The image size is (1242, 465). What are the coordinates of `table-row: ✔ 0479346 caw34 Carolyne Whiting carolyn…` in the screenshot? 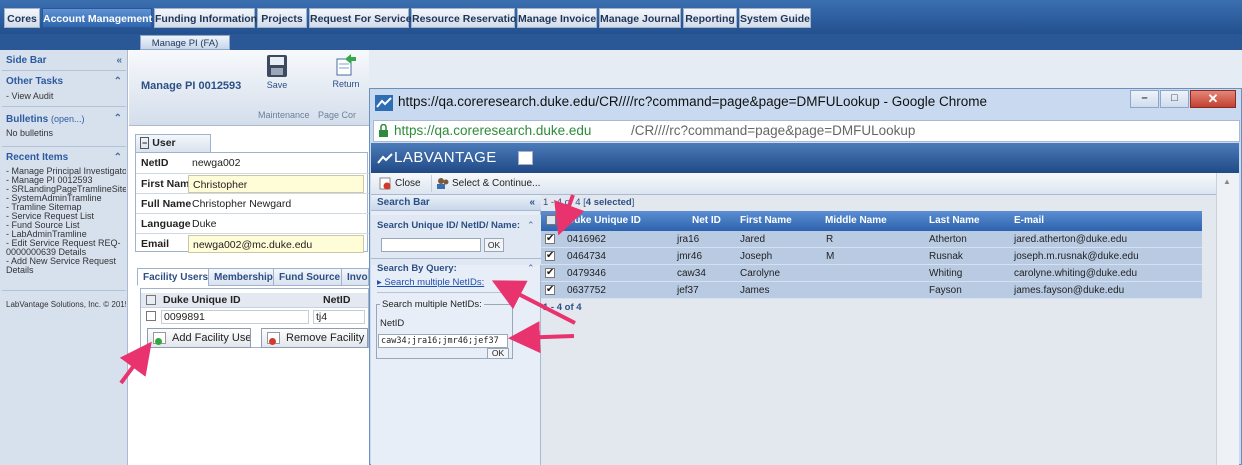 It's located at (871, 273).